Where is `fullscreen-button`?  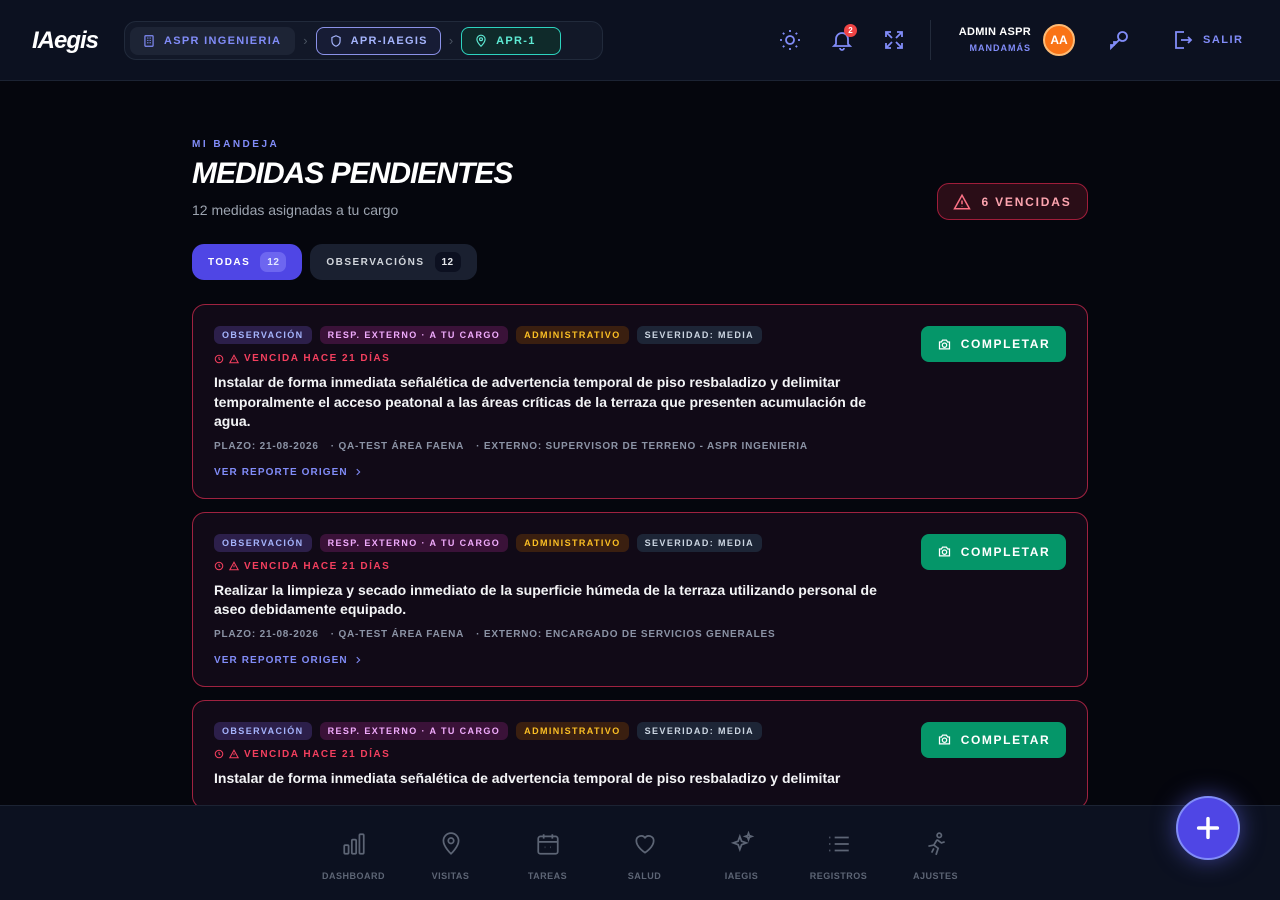 fullscreen-button is located at coordinates (894, 40).